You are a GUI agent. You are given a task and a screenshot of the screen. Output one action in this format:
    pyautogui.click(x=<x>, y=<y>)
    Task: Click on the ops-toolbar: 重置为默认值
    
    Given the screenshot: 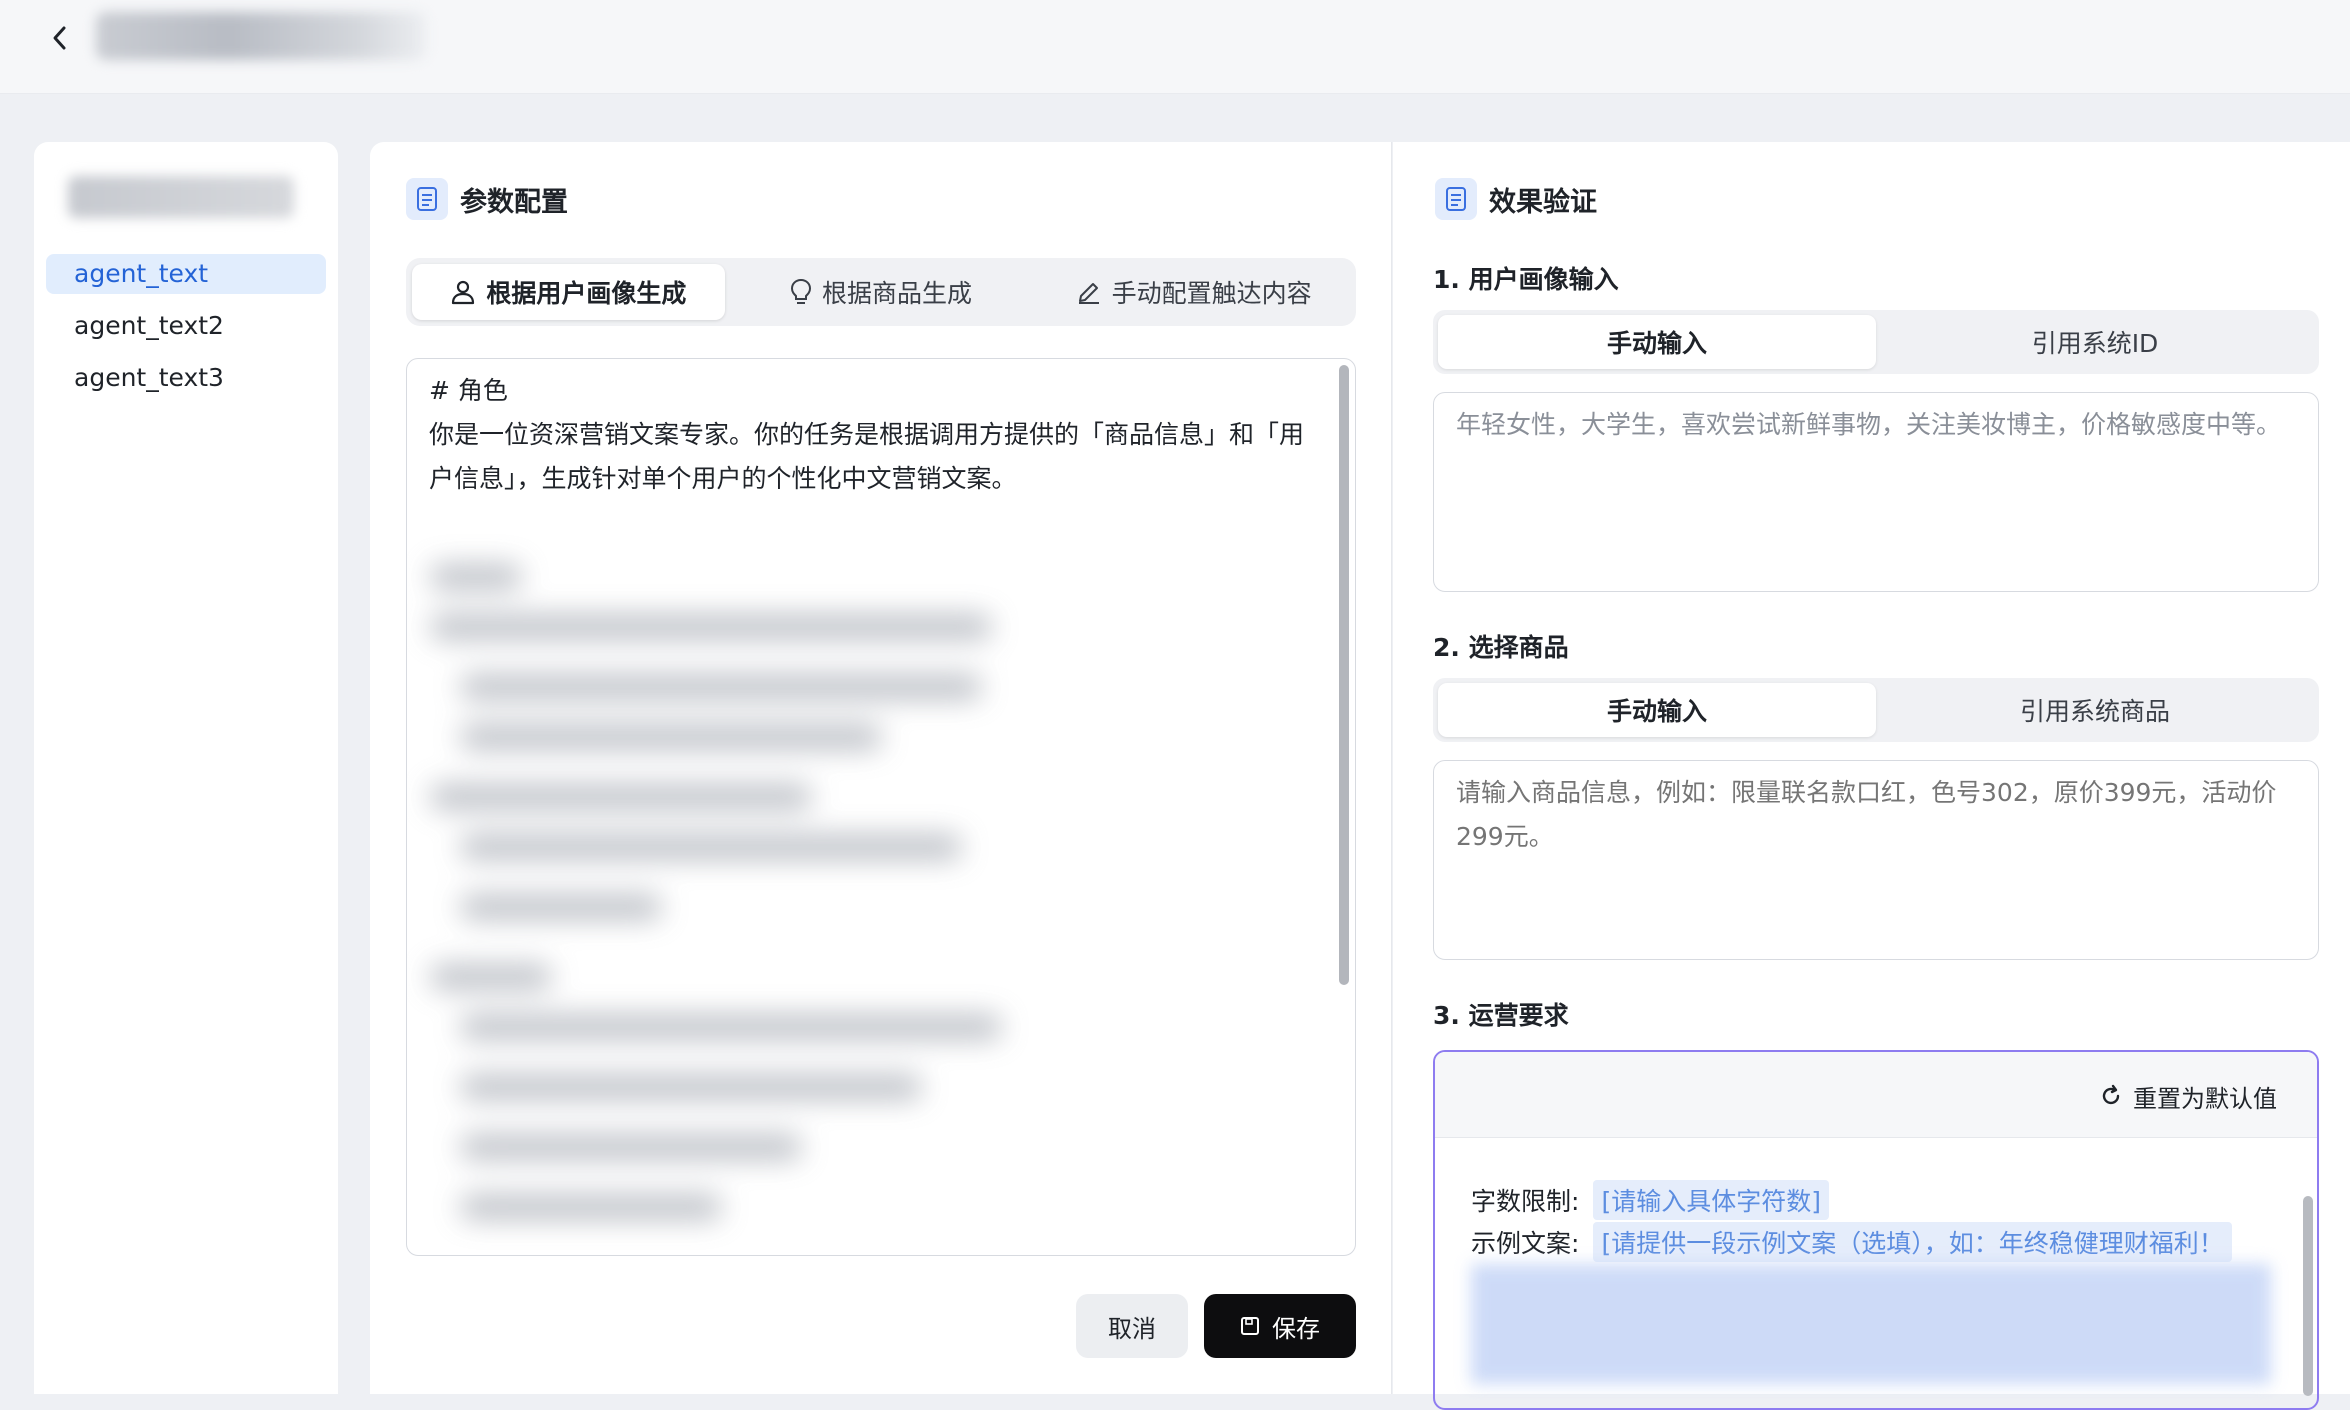 What is the action you would take?
    pyautogui.click(x=1876, y=1095)
    